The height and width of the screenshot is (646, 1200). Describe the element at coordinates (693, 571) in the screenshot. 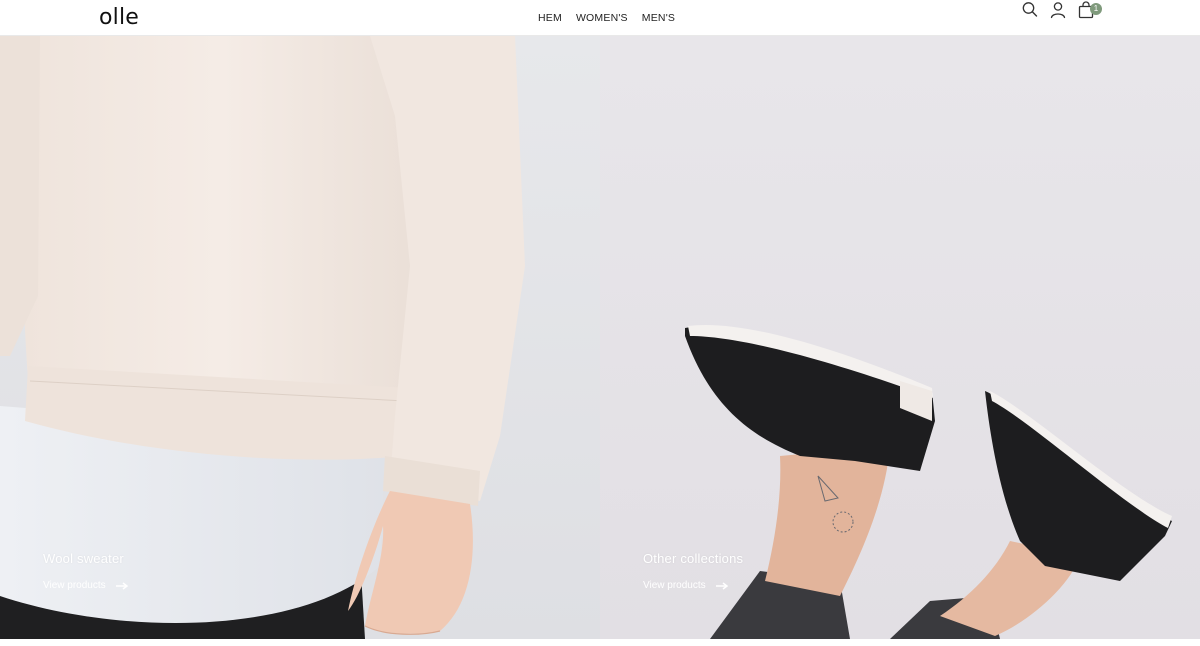

I see `caption-other-collections: Other collections View products` at that location.